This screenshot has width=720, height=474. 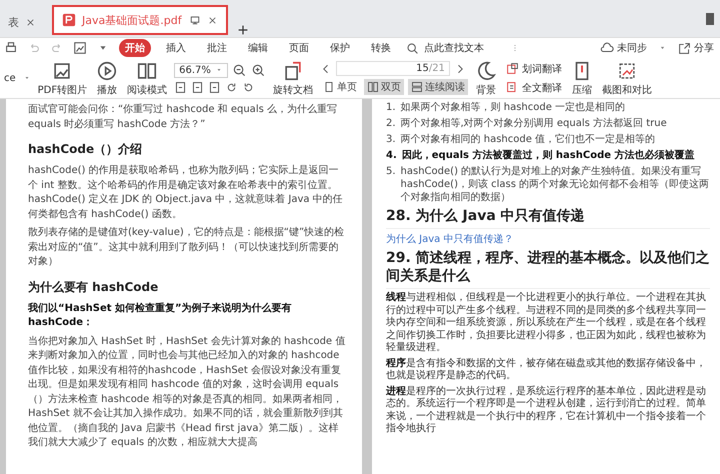 I want to click on section-heading: 29. 简述线程，程序、进程的基本概念。以及他们之间关系是什么, so click(x=548, y=269).